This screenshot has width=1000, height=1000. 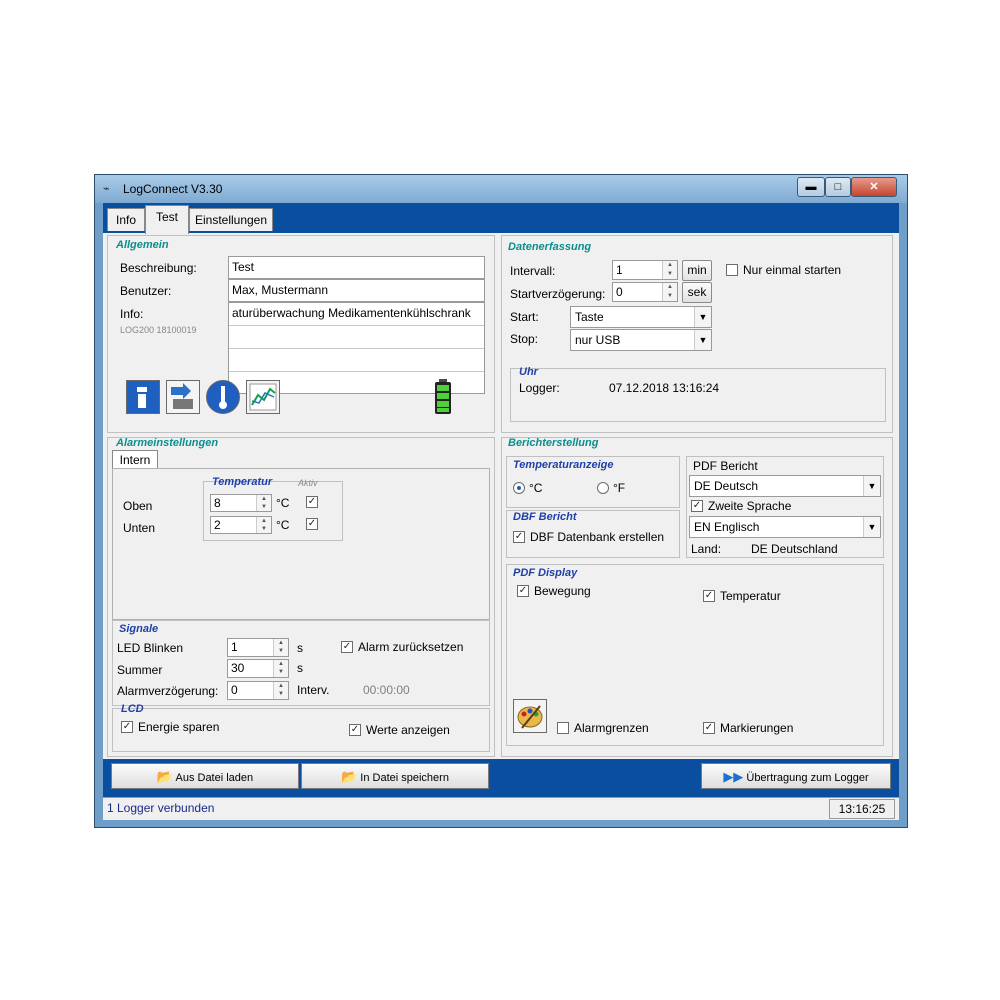 What do you see at coordinates (697, 506) in the screenshot?
I see `zweite-sprache-checkbox: ✓` at bounding box center [697, 506].